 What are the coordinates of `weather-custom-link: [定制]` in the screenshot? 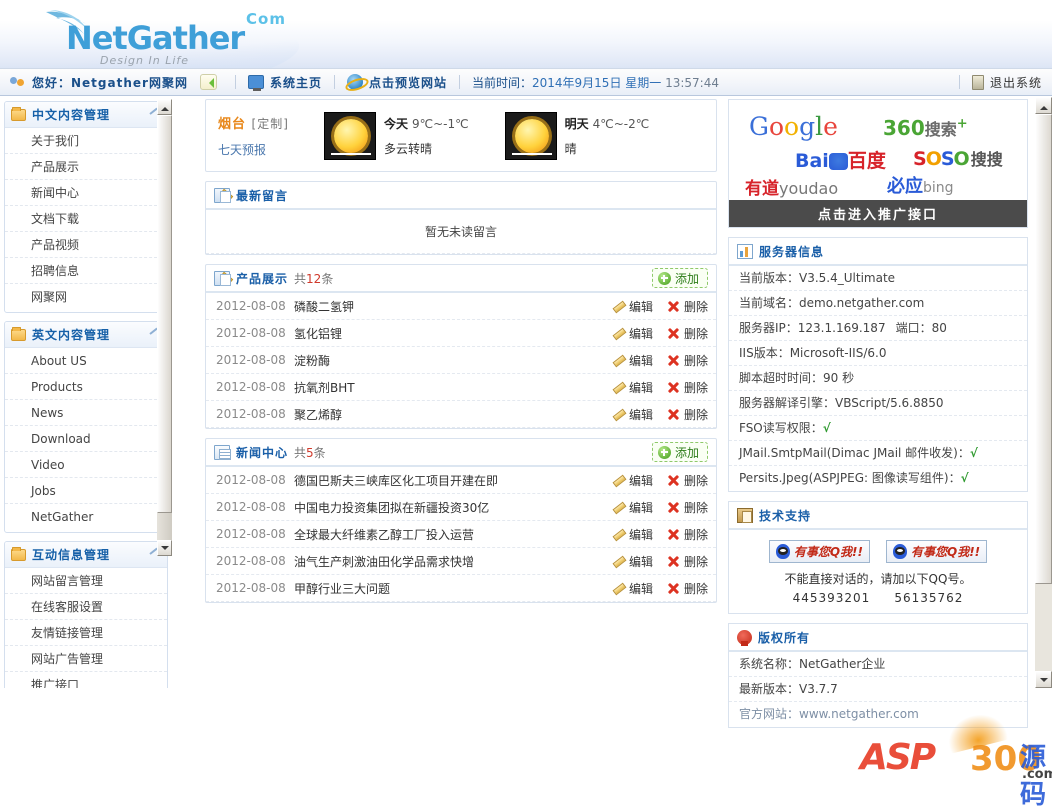 It's located at (270, 124).